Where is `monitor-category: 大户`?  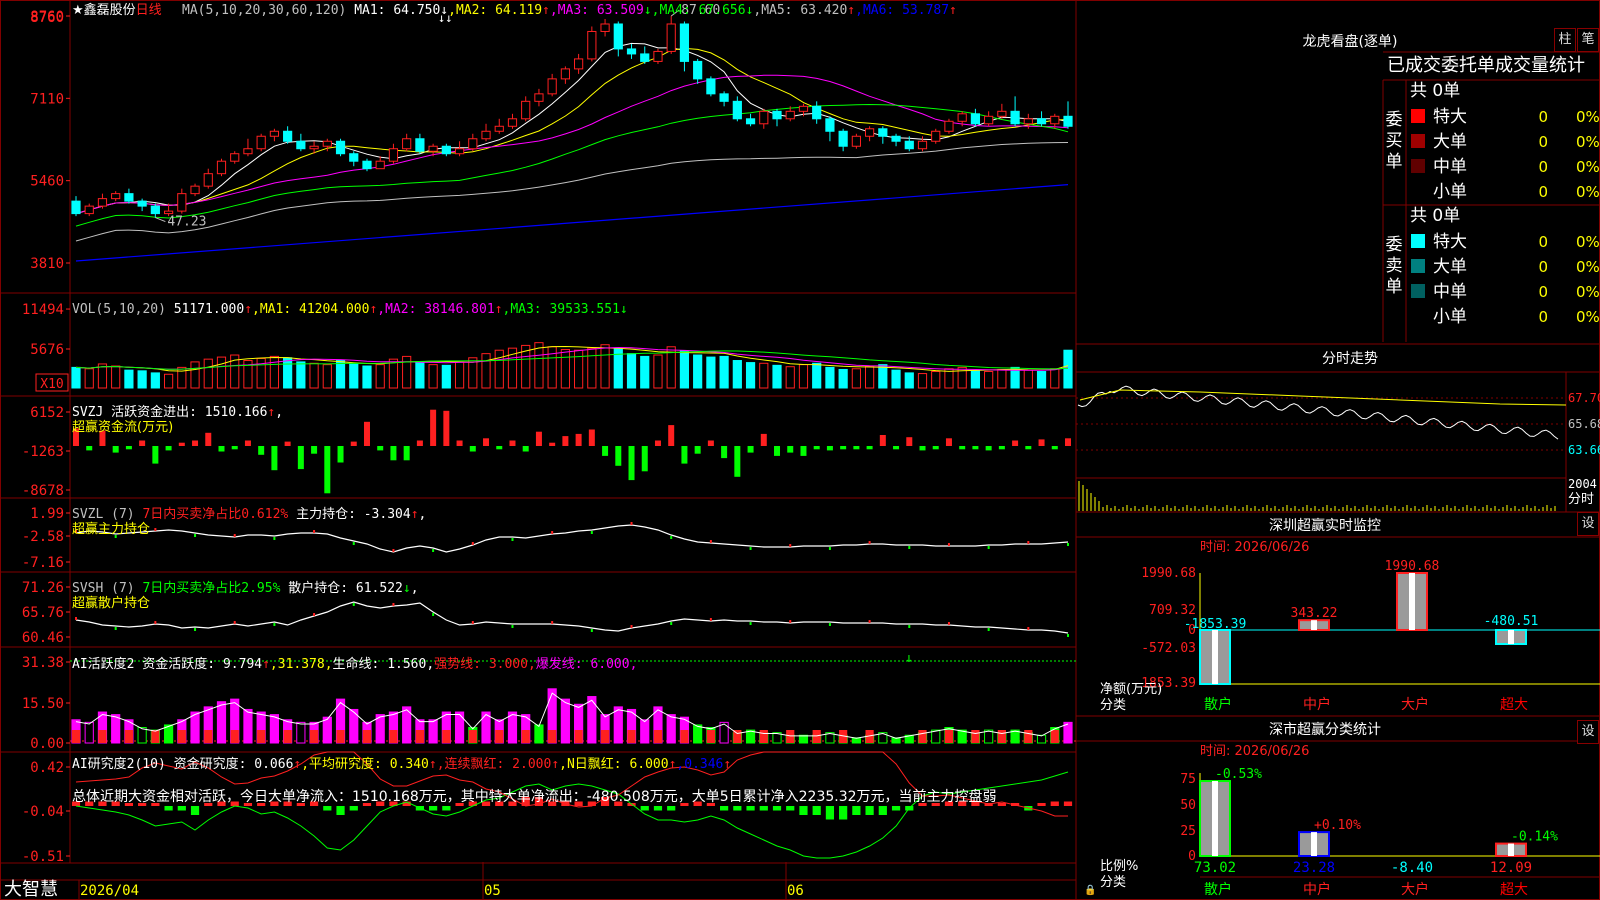 monitor-category: 大户 is located at coordinates (1415, 704).